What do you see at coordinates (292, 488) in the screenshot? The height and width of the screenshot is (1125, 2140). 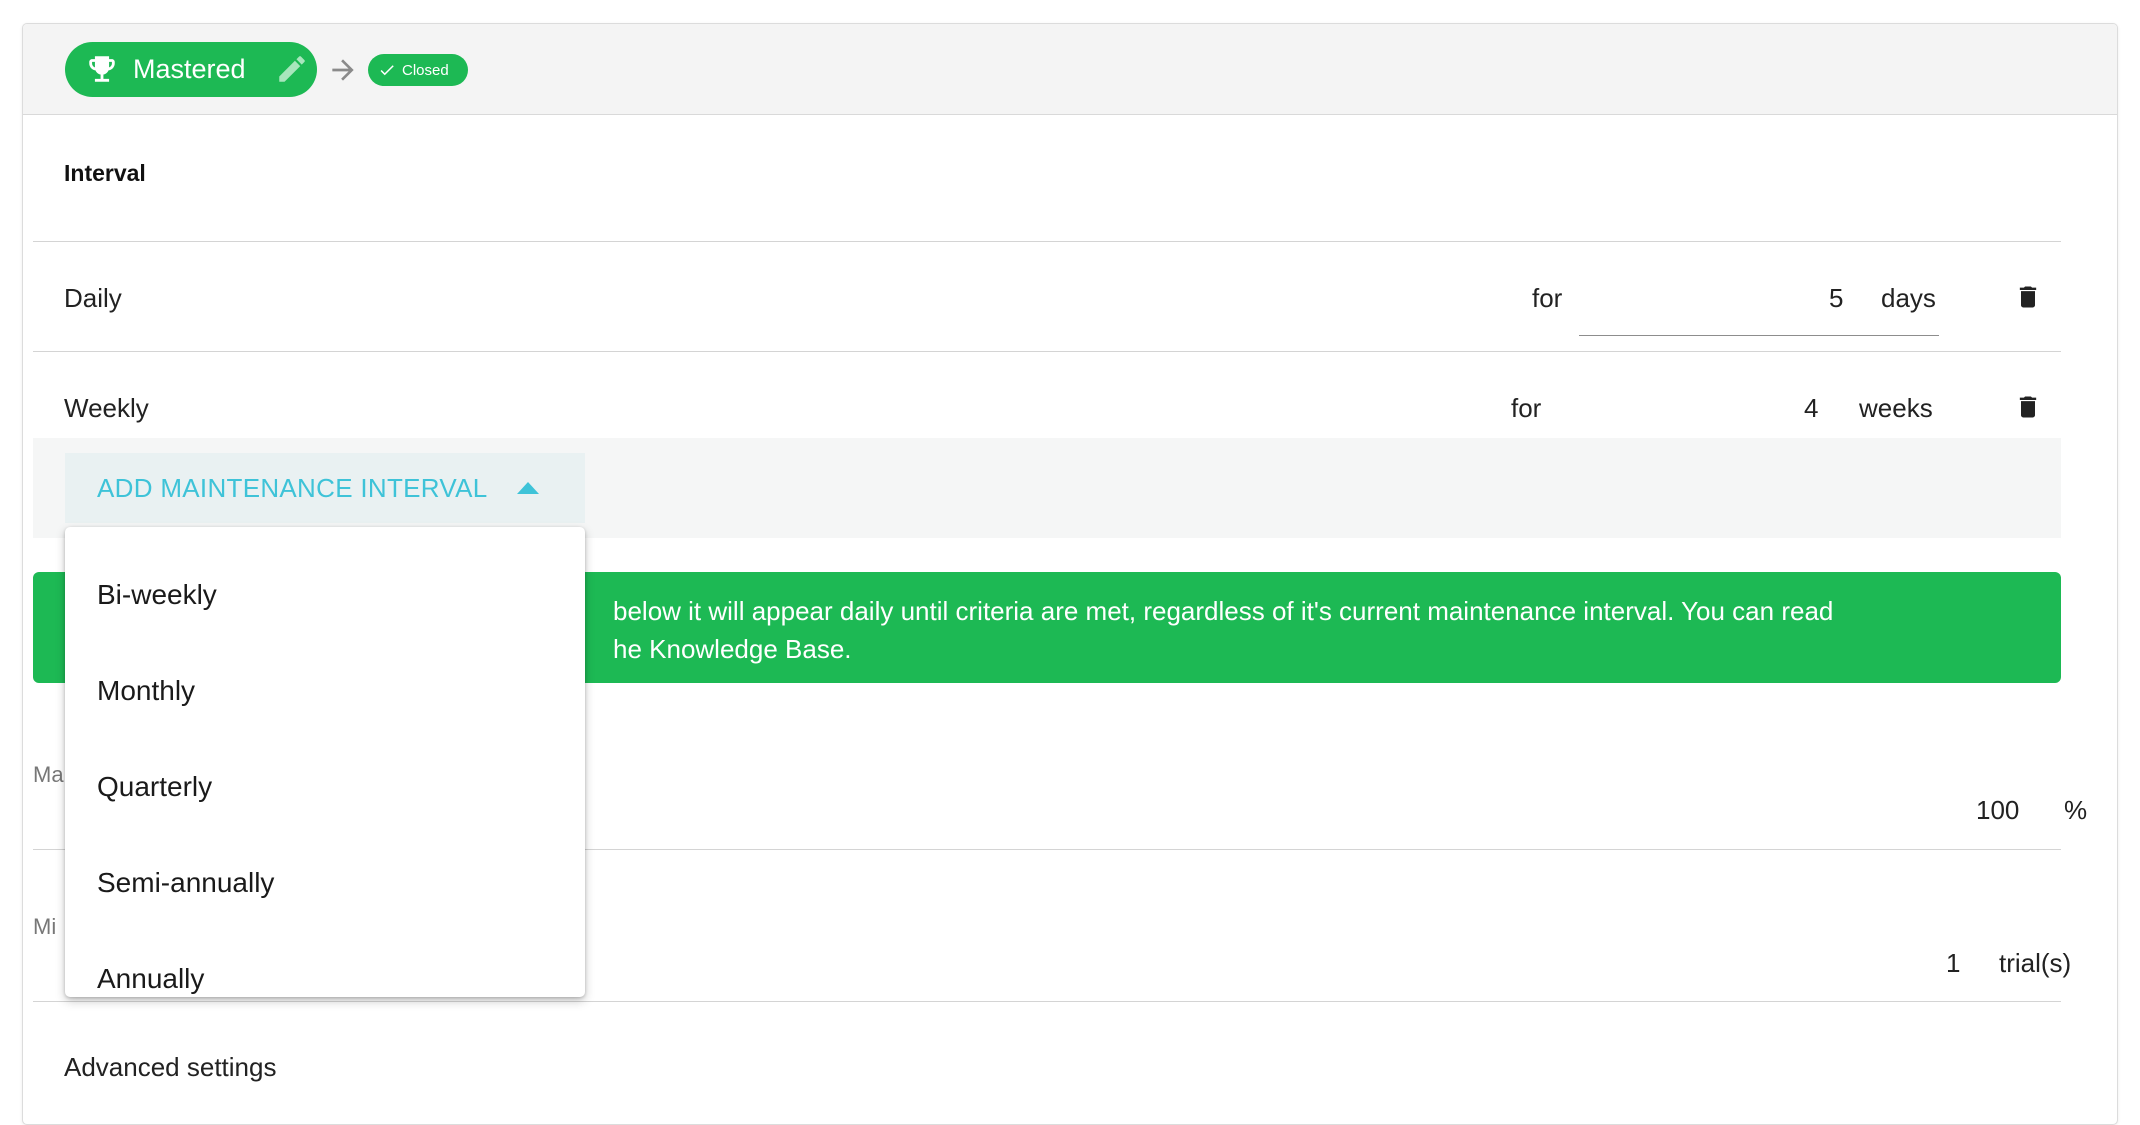 I see `add-interval-label: ADD MAINTENANCE INTERVAL` at bounding box center [292, 488].